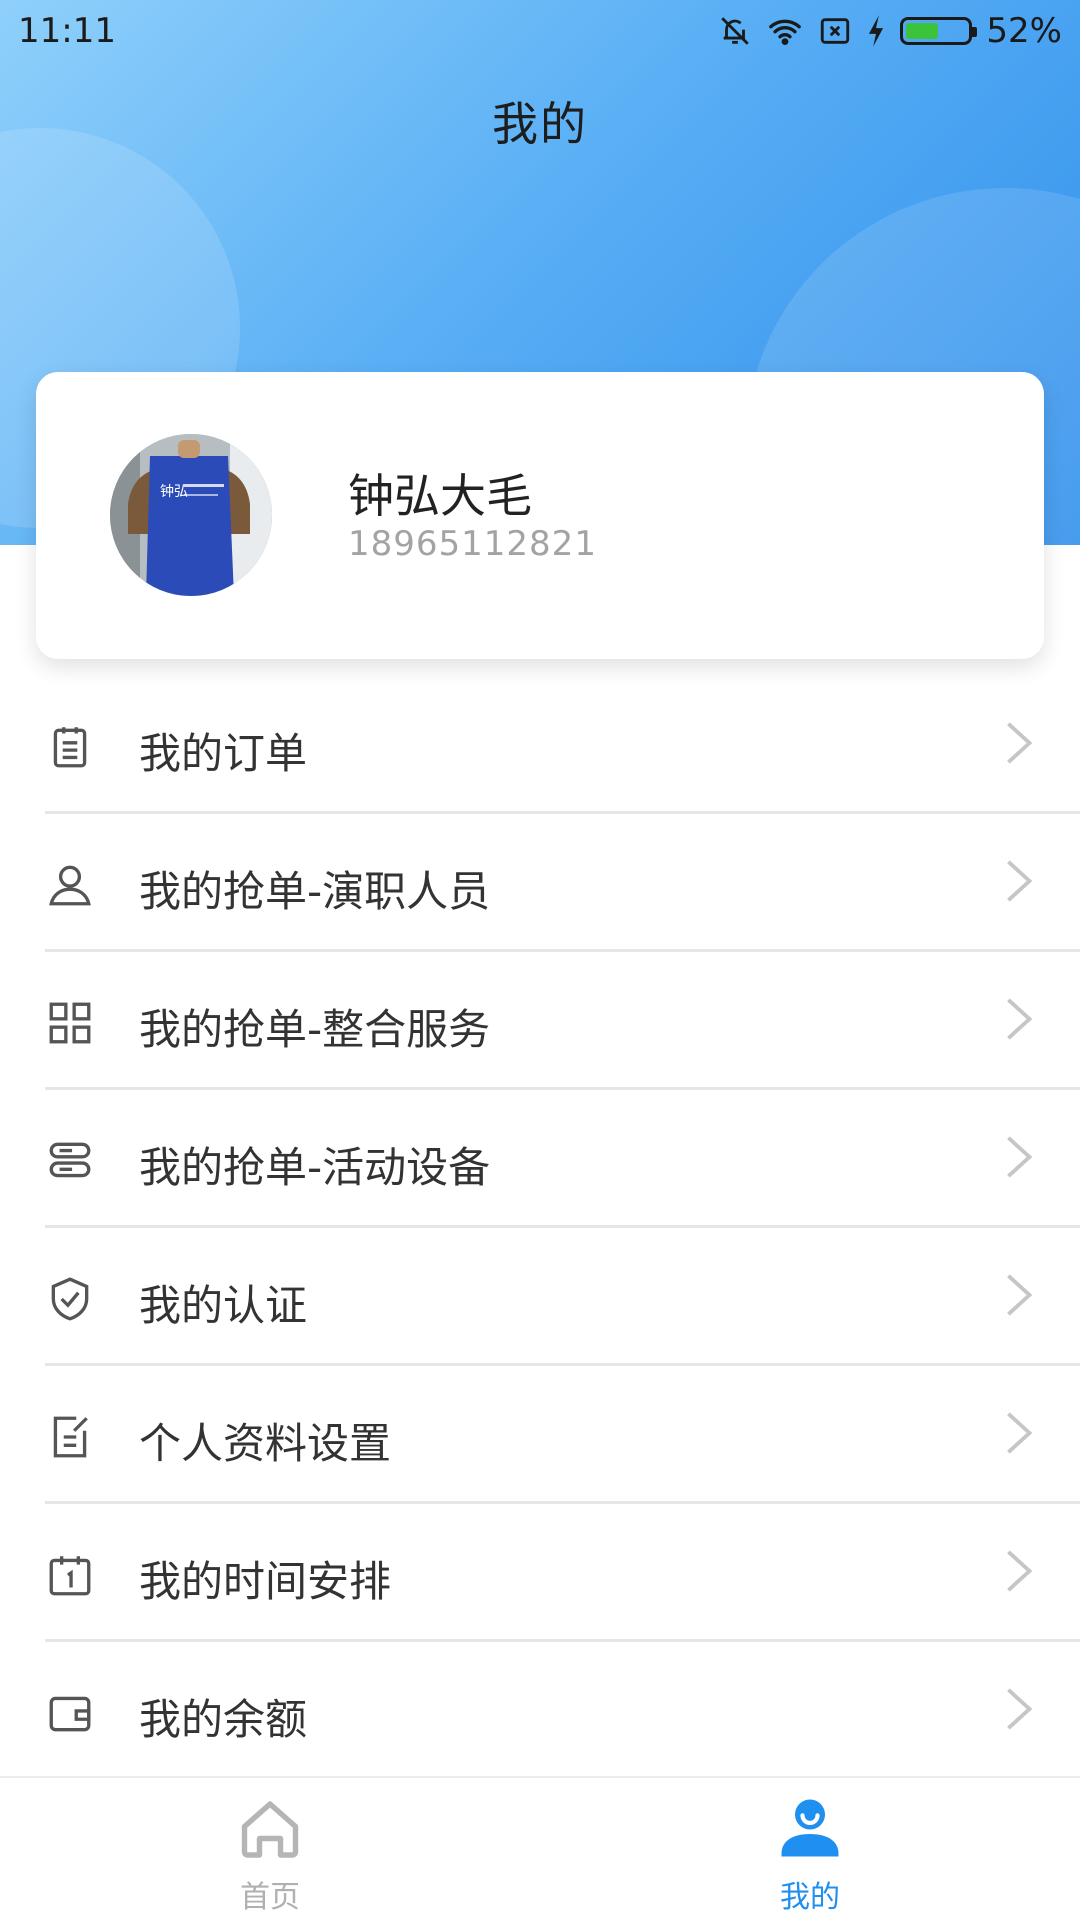 The image size is (1080, 1920). I want to click on menu-label: 我的时间安排, so click(265, 1581).